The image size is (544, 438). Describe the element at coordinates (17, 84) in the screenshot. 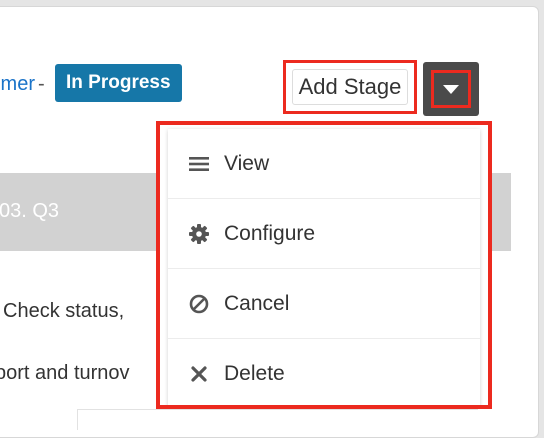

I see `customer-link: Customer` at that location.